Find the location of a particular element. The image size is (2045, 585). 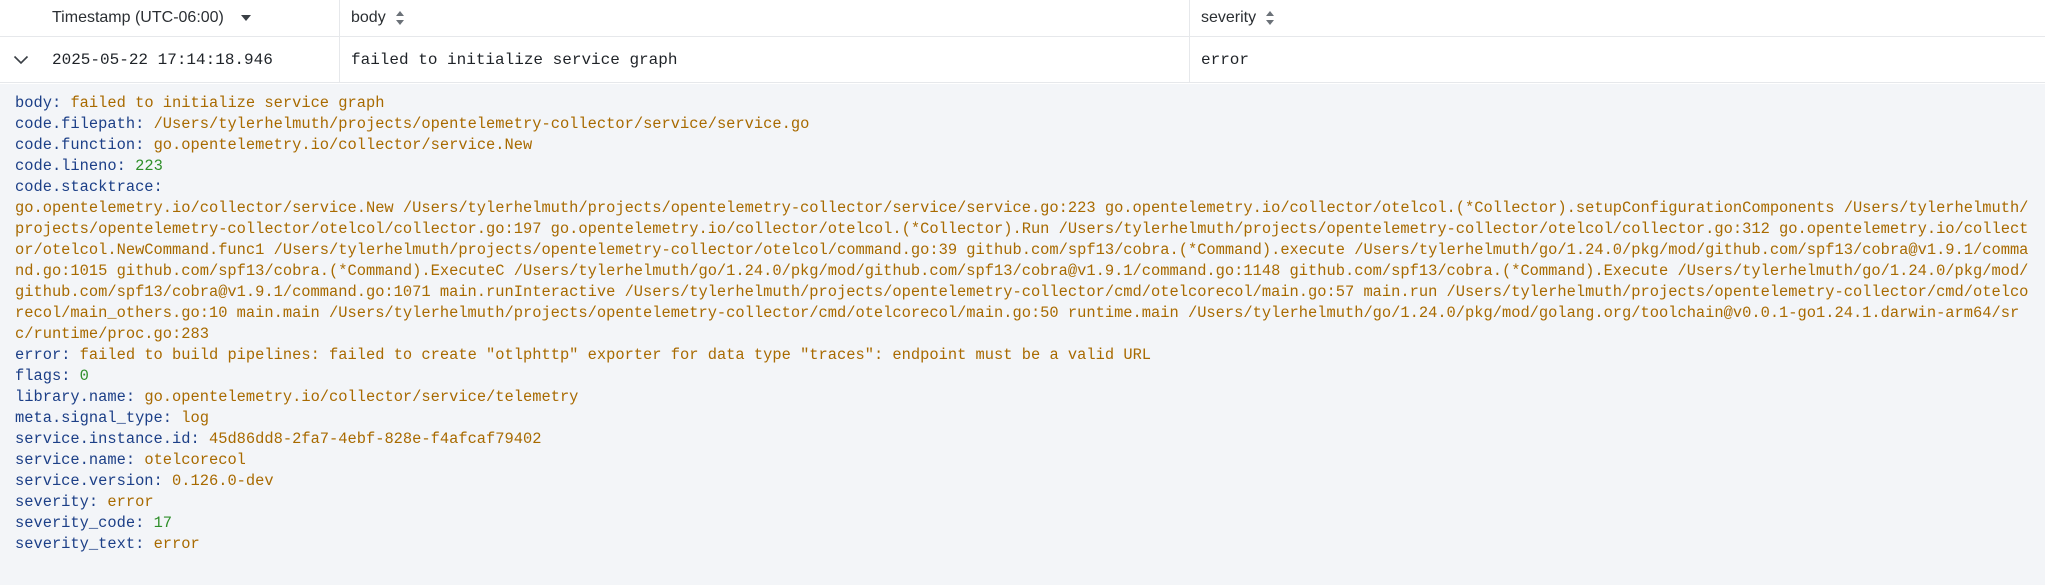

detail-key: meta.signal_type: is located at coordinates (98, 418).